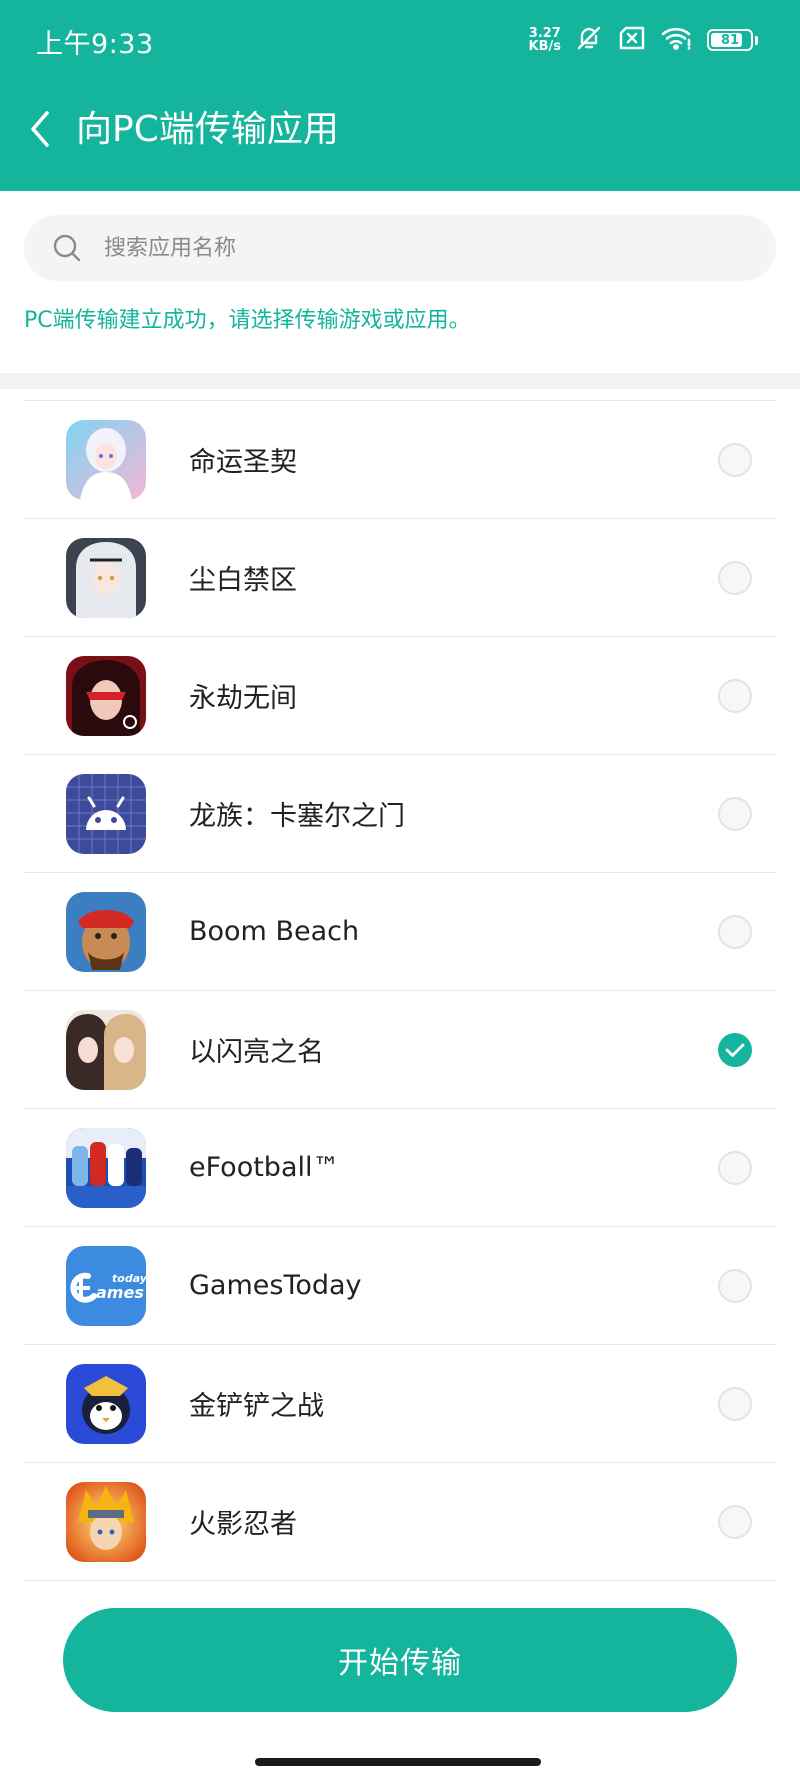 The image size is (800, 1778). I want to click on app-icon-gamestoday: today ames, so click(106, 1286).